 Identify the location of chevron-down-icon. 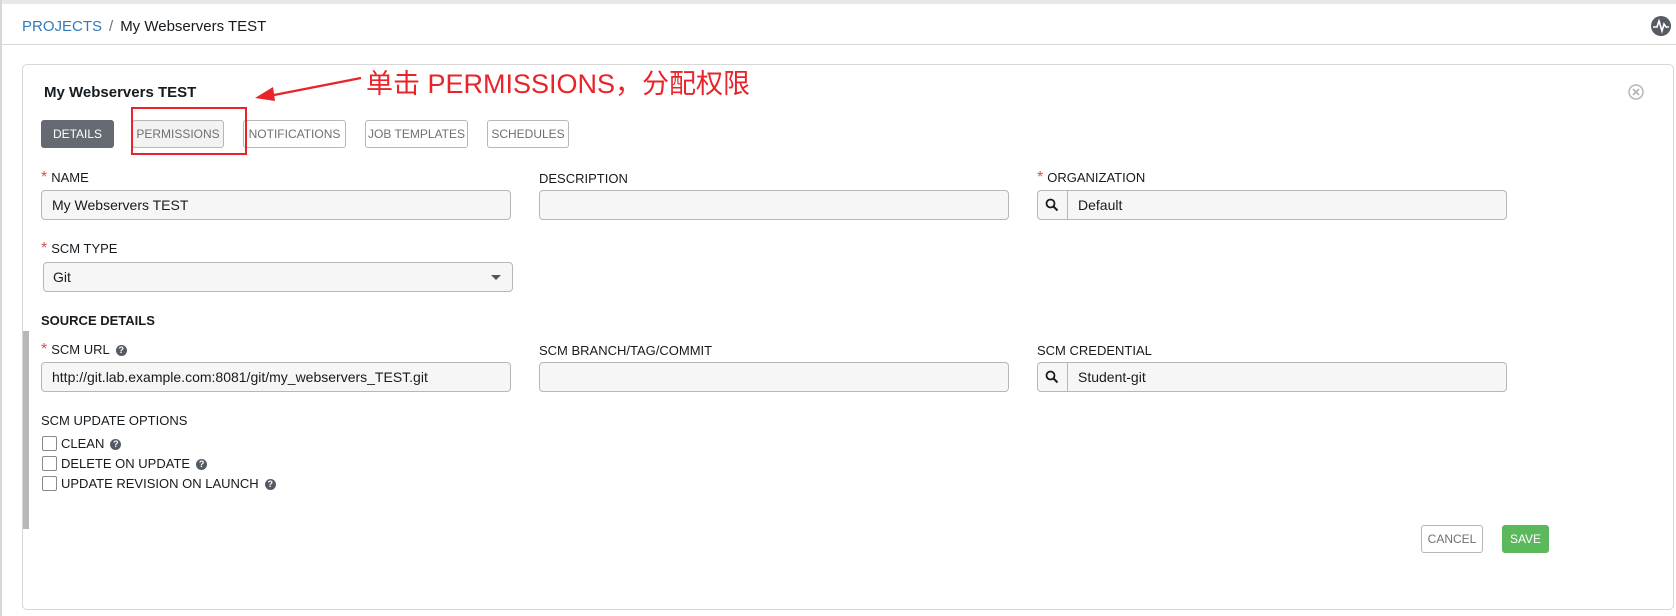
(496, 277).